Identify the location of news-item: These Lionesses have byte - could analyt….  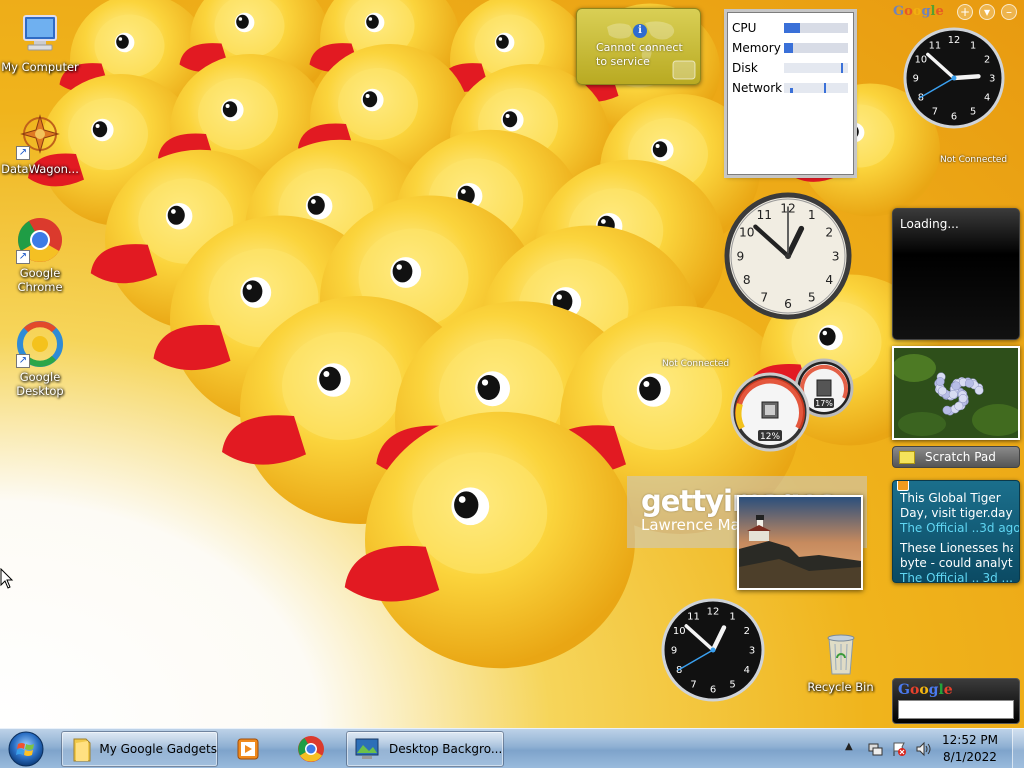
(956, 561).